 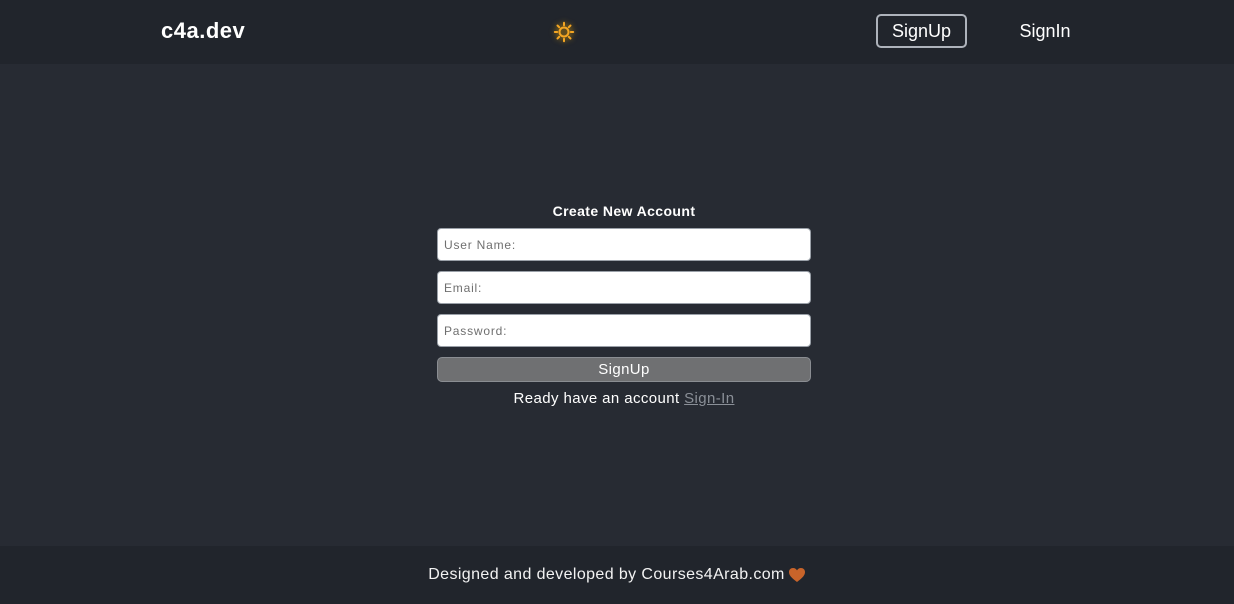 What do you see at coordinates (624, 211) in the screenshot?
I see `form-title: Create New Account` at bounding box center [624, 211].